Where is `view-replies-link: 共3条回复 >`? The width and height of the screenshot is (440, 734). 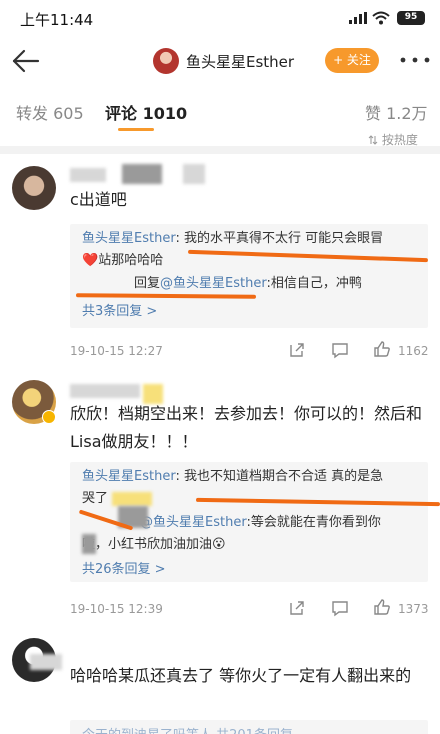
view-replies-link: 共3条回复 > is located at coordinates (119, 309).